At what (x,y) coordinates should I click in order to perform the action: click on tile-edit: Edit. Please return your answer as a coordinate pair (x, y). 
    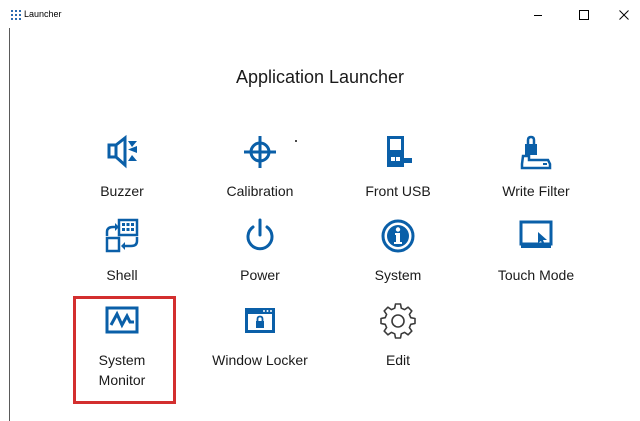
    Looking at the image, I should click on (398, 336).